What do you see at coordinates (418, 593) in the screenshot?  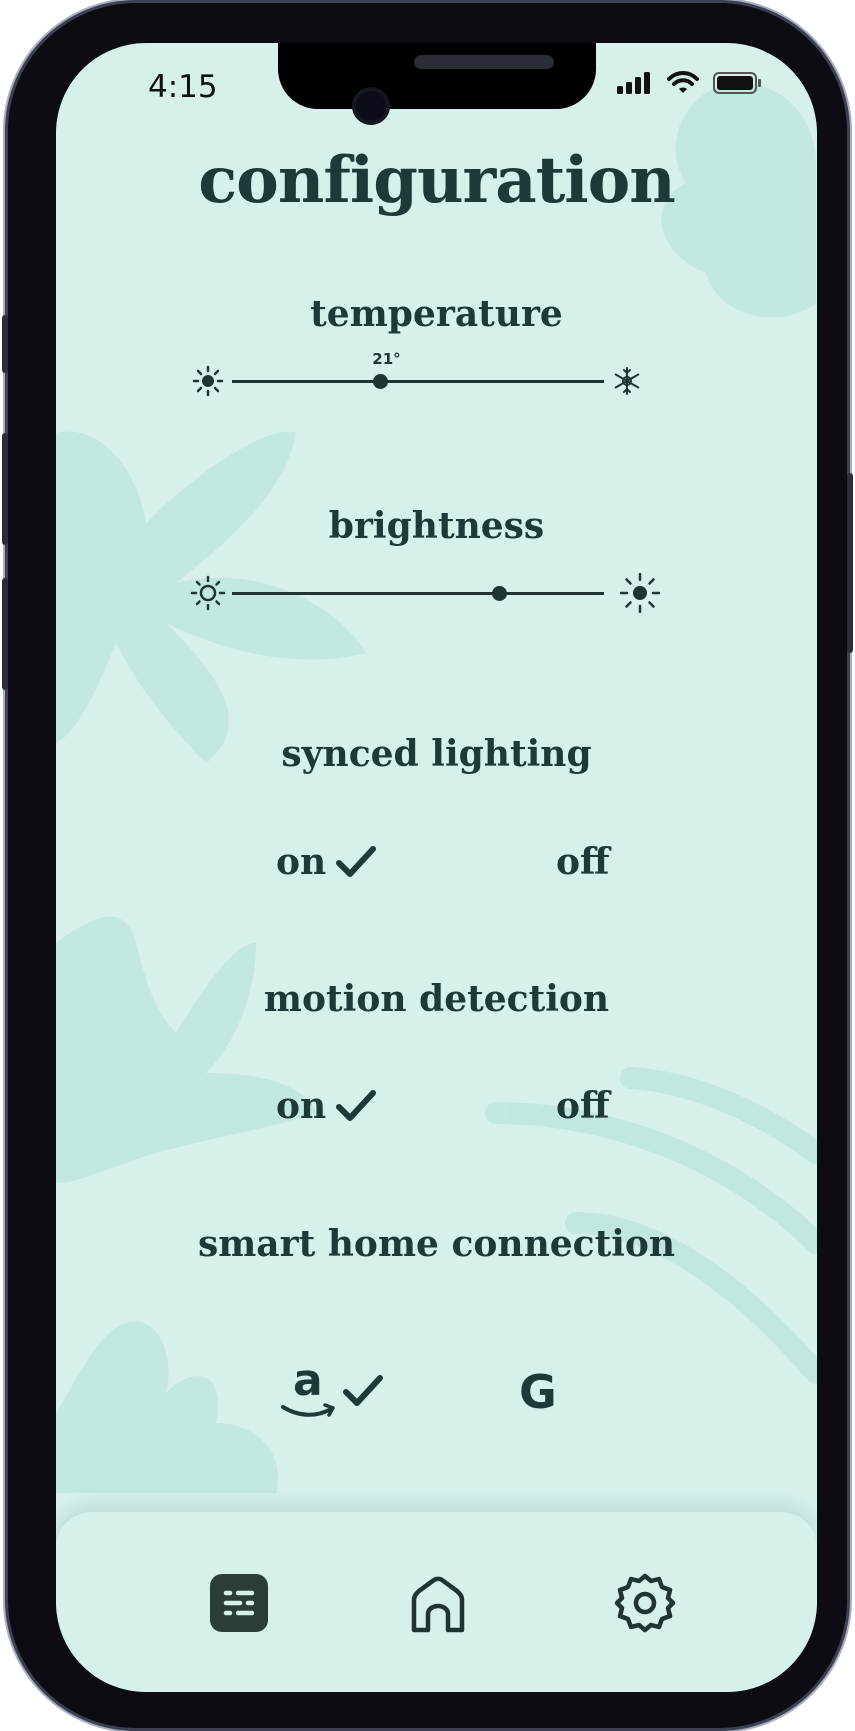 I see `brightness-track` at bounding box center [418, 593].